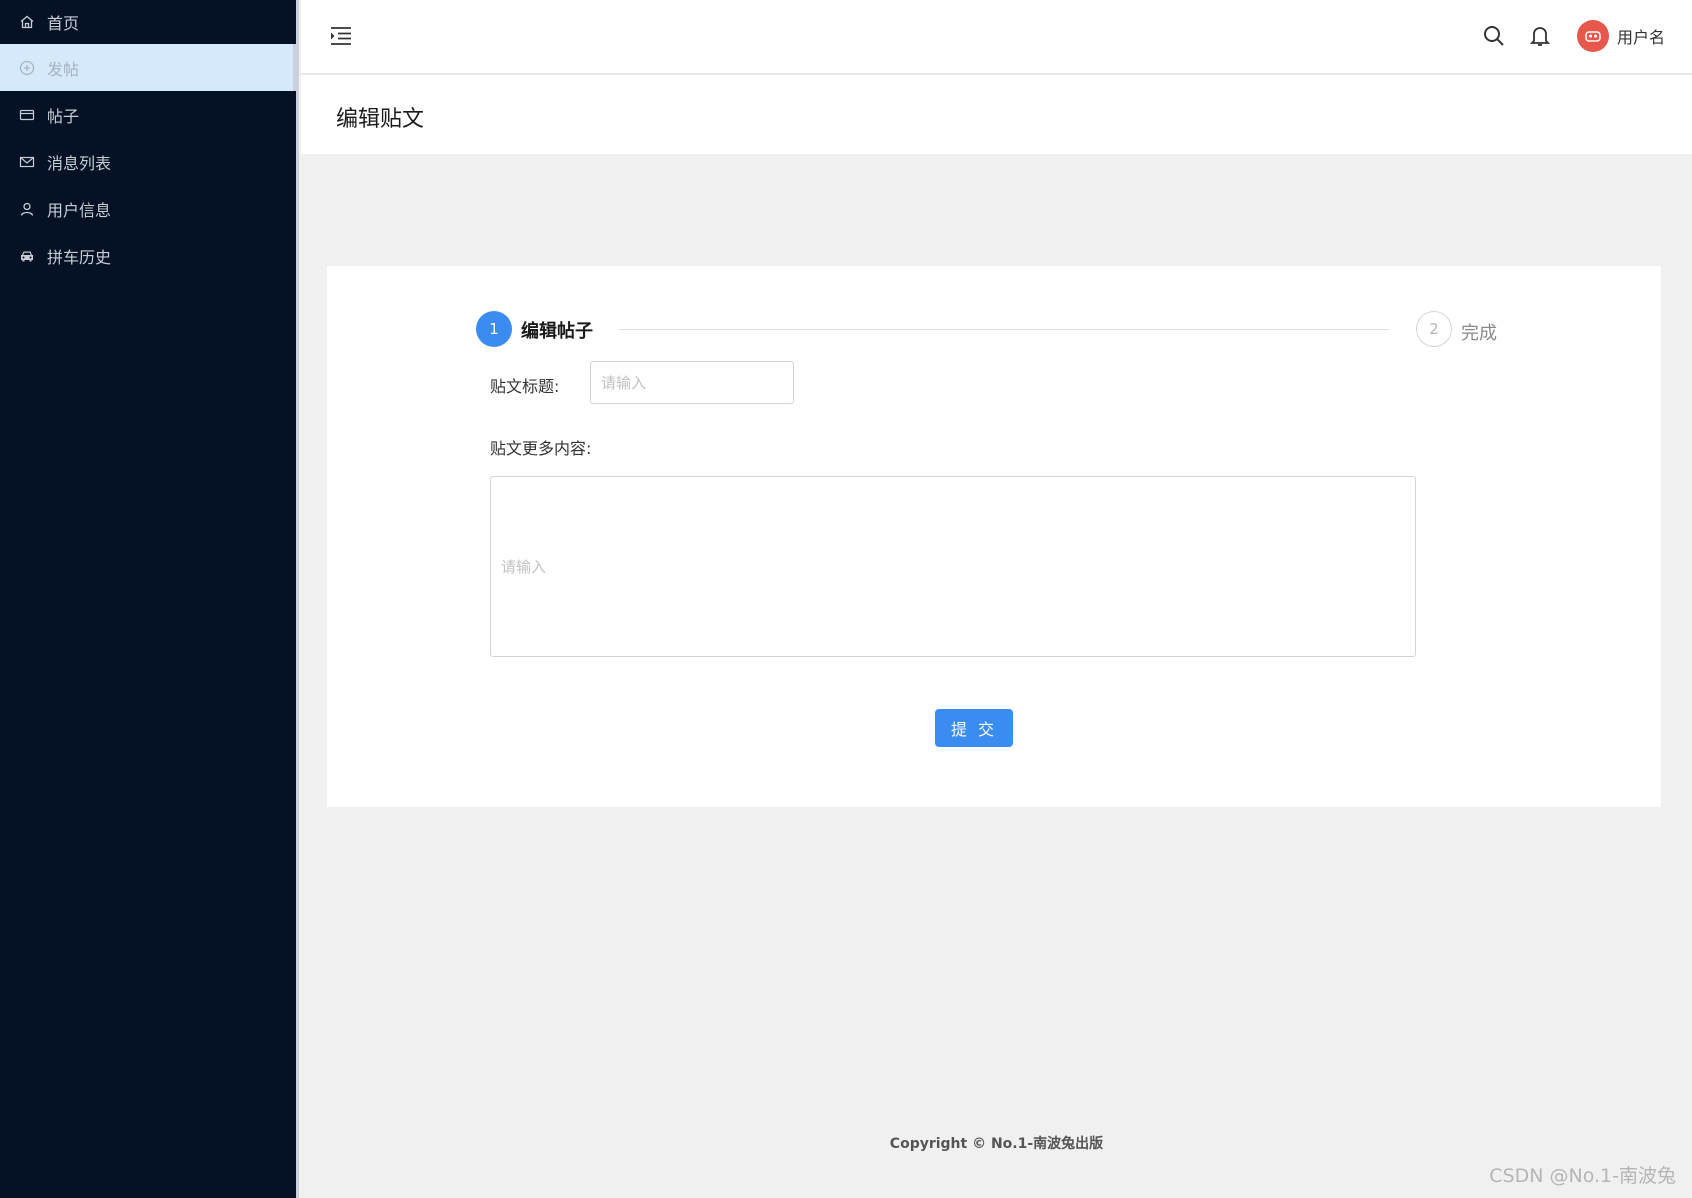  Describe the element at coordinates (1479, 333) in the screenshot. I see `step-2-label: 完成` at that location.